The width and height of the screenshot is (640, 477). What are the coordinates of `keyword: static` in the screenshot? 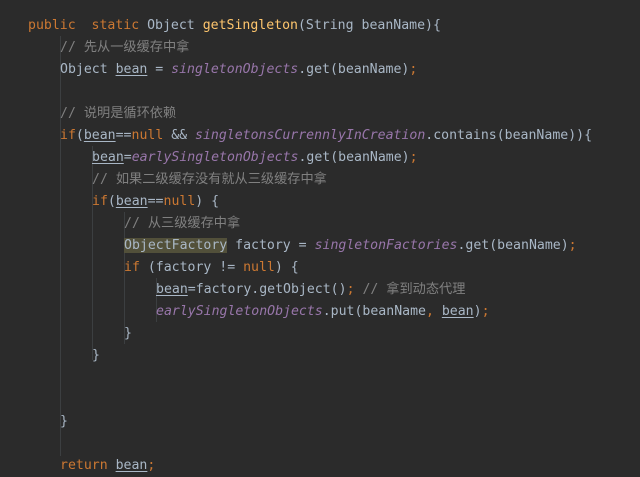 It's located at (115, 25).